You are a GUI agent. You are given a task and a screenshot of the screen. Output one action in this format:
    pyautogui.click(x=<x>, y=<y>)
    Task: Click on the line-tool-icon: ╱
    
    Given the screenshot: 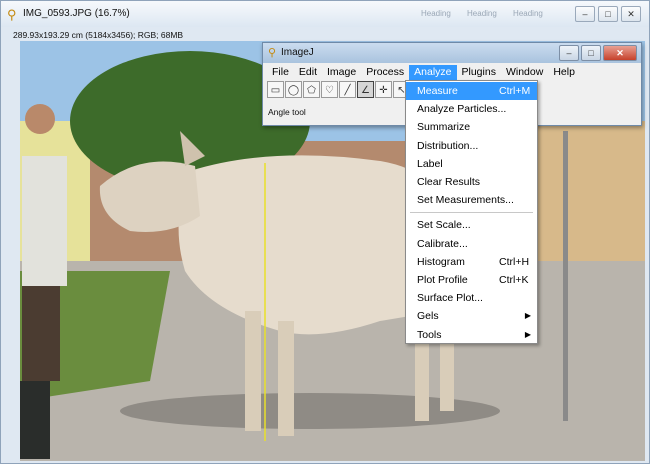 What is the action you would take?
    pyautogui.click(x=347, y=89)
    